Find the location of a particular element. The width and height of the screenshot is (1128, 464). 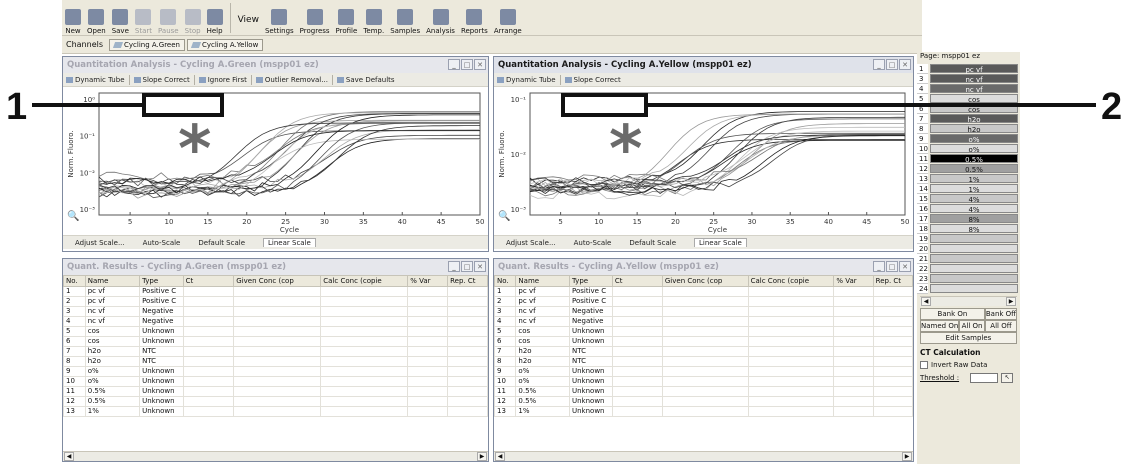

sample-row: 13 1% is located at coordinates (968, 179).